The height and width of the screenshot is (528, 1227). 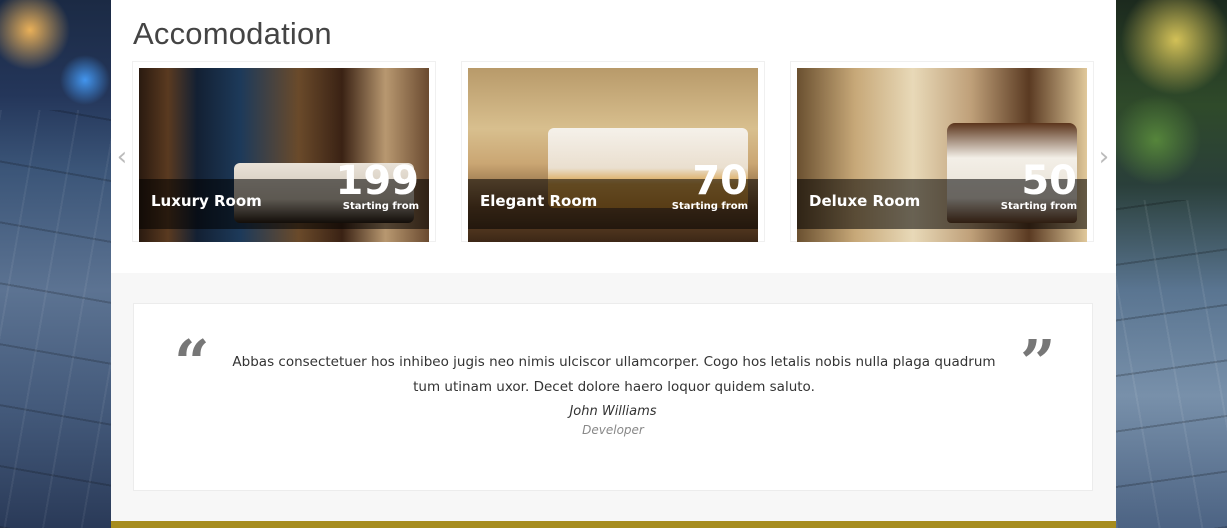 What do you see at coordinates (55, 264) in the screenshot?
I see `background-left-scene` at bounding box center [55, 264].